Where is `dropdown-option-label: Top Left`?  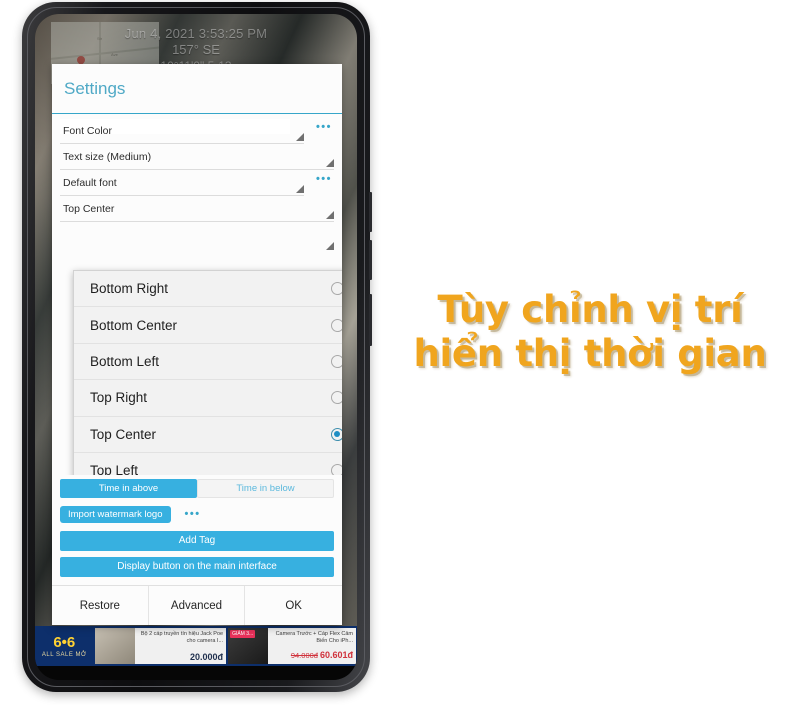
dropdown-option-label: Top Left is located at coordinates (114, 469).